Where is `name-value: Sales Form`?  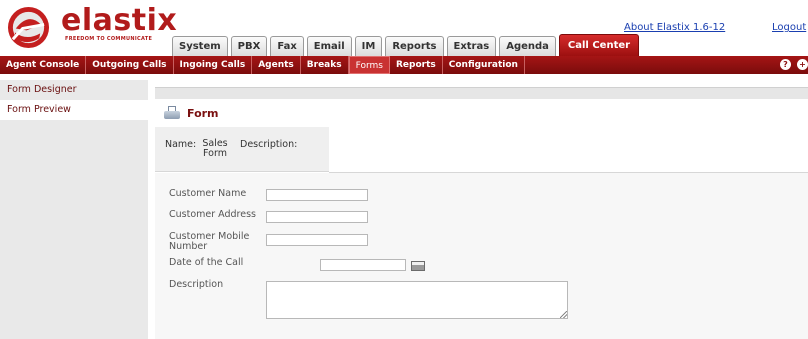 name-value: Sales Form is located at coordinates (215, 148).